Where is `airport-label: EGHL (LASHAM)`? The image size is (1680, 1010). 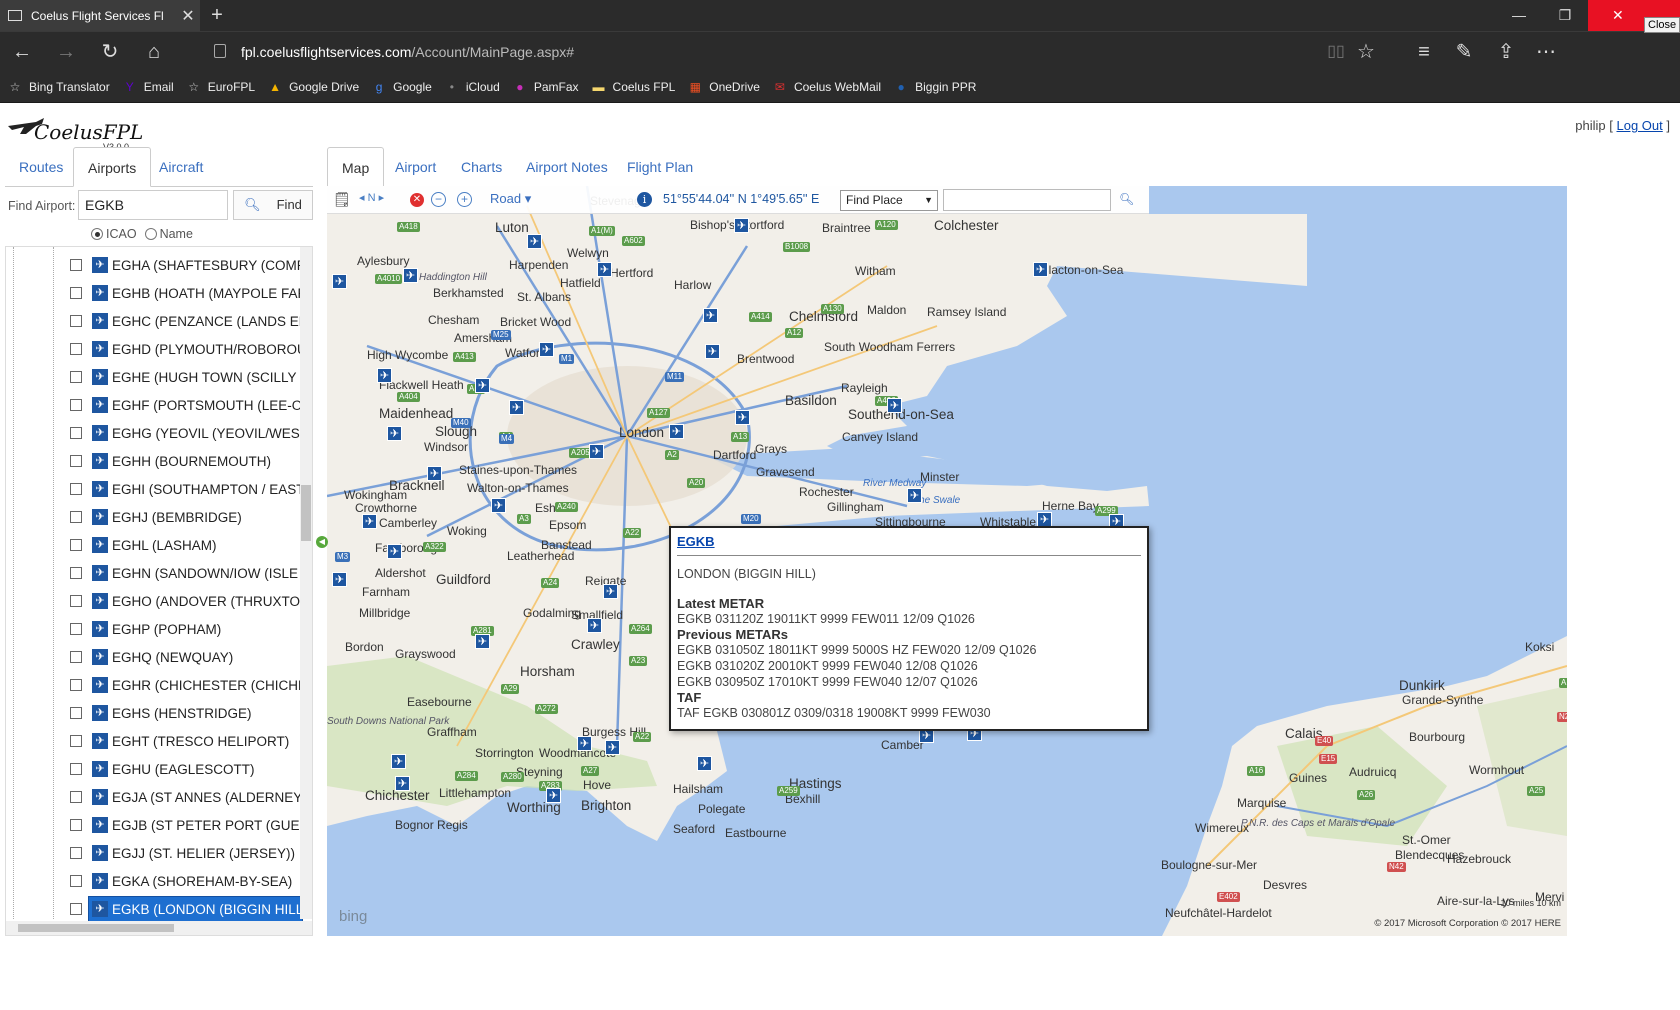
airport-label: EGHL (LASHAM) is located at coordinates (164, 545).